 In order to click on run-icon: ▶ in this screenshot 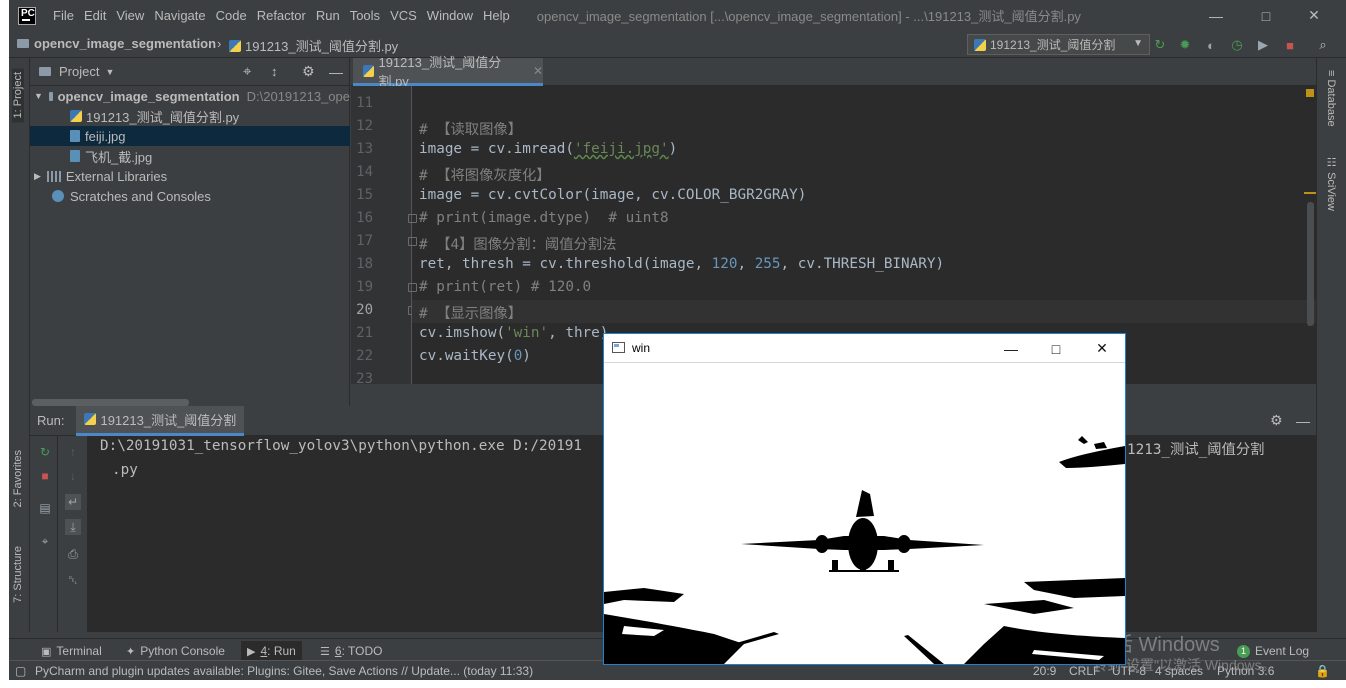, I will do `click(251, 651)`.